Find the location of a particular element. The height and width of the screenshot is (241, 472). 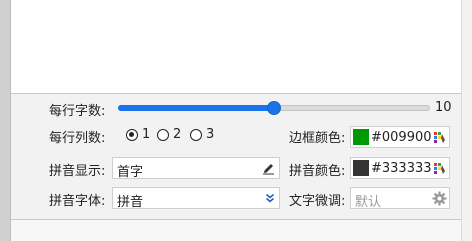

pinyin-color-field: #333333 is located at coordinates (400, 168).